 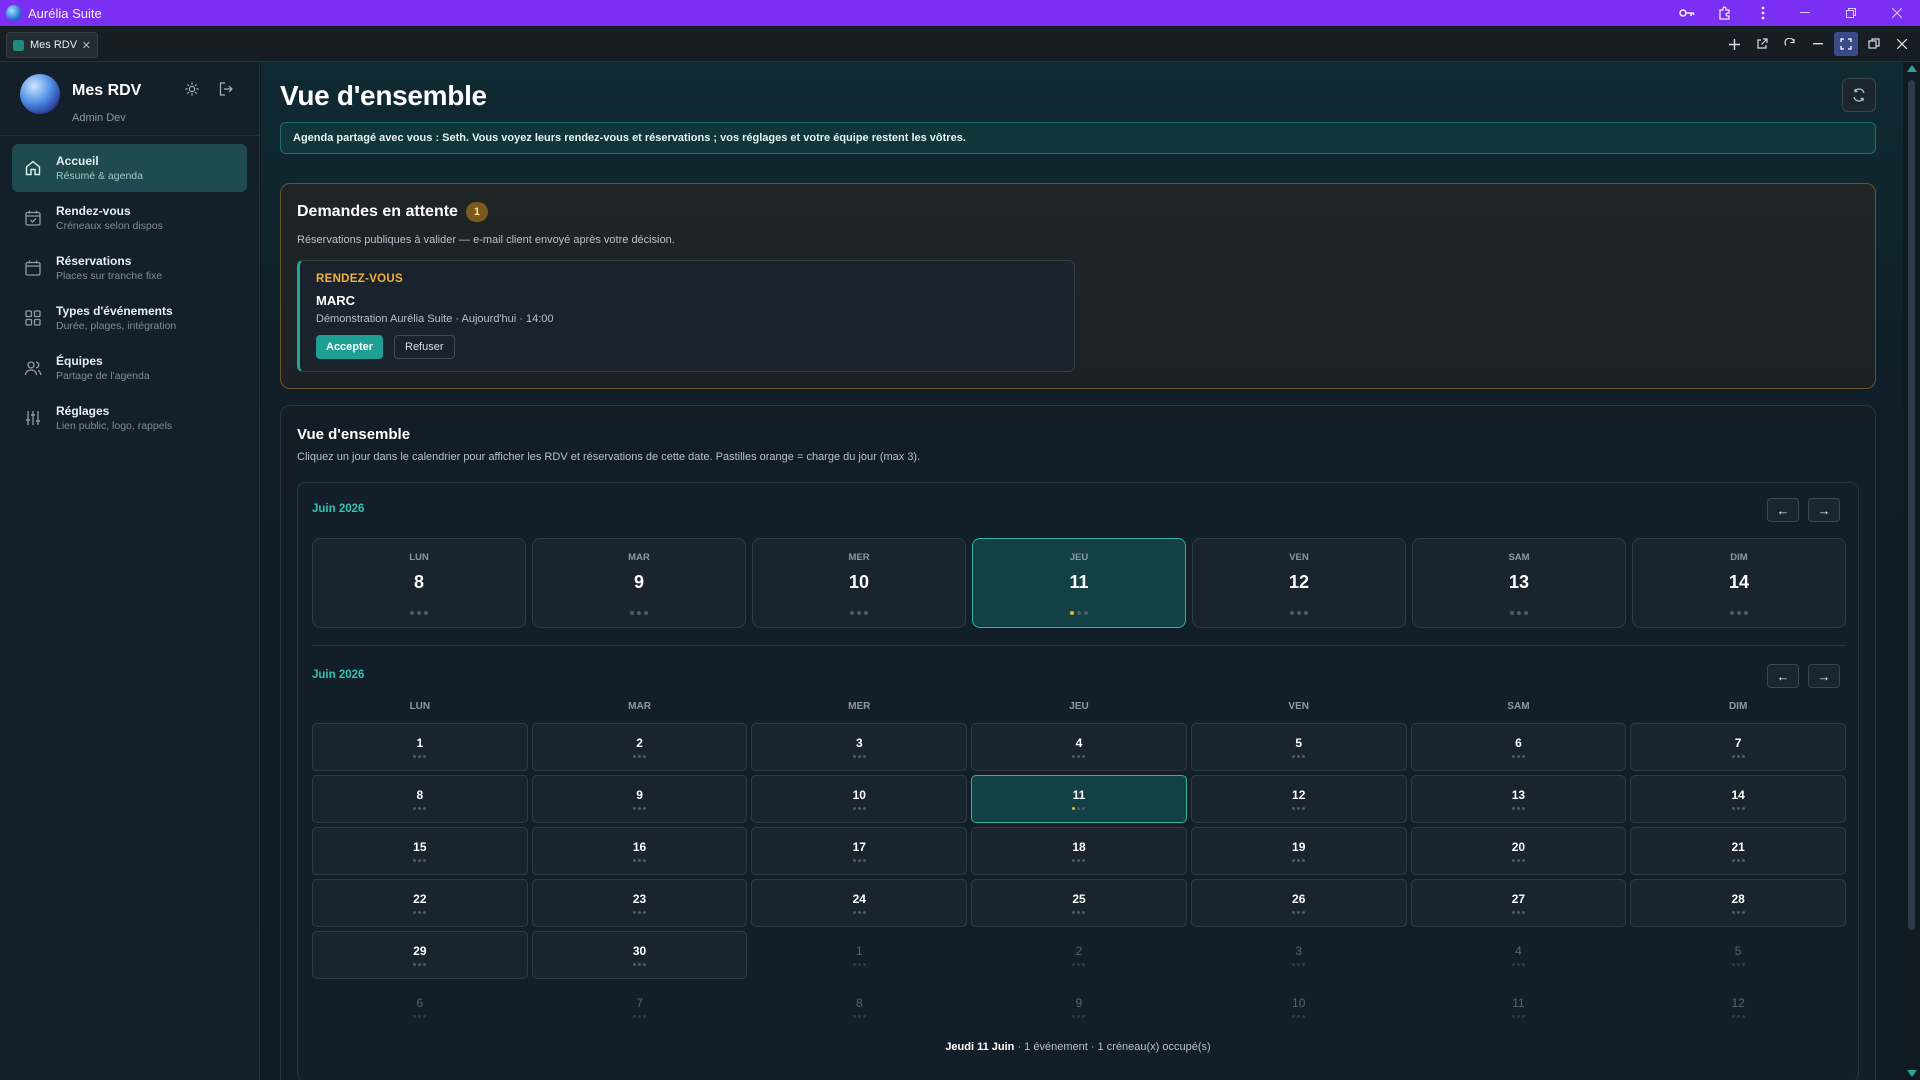 I want to click on week-day-card: JEU 11, so click(x=1079, y=583).